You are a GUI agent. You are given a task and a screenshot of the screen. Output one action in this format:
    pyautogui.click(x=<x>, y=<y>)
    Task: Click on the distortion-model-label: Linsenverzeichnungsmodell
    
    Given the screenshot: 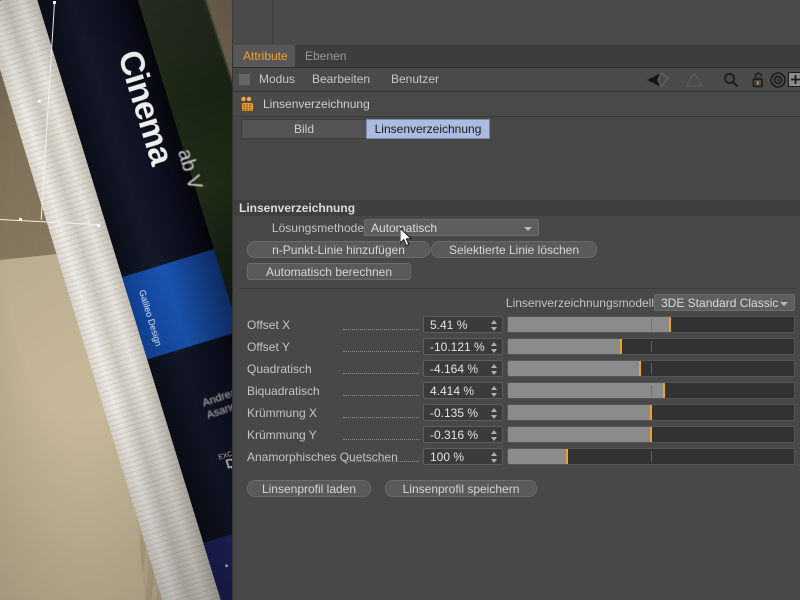 What is the action you would take?
    pyautogui.click(x=579, y=303)
    